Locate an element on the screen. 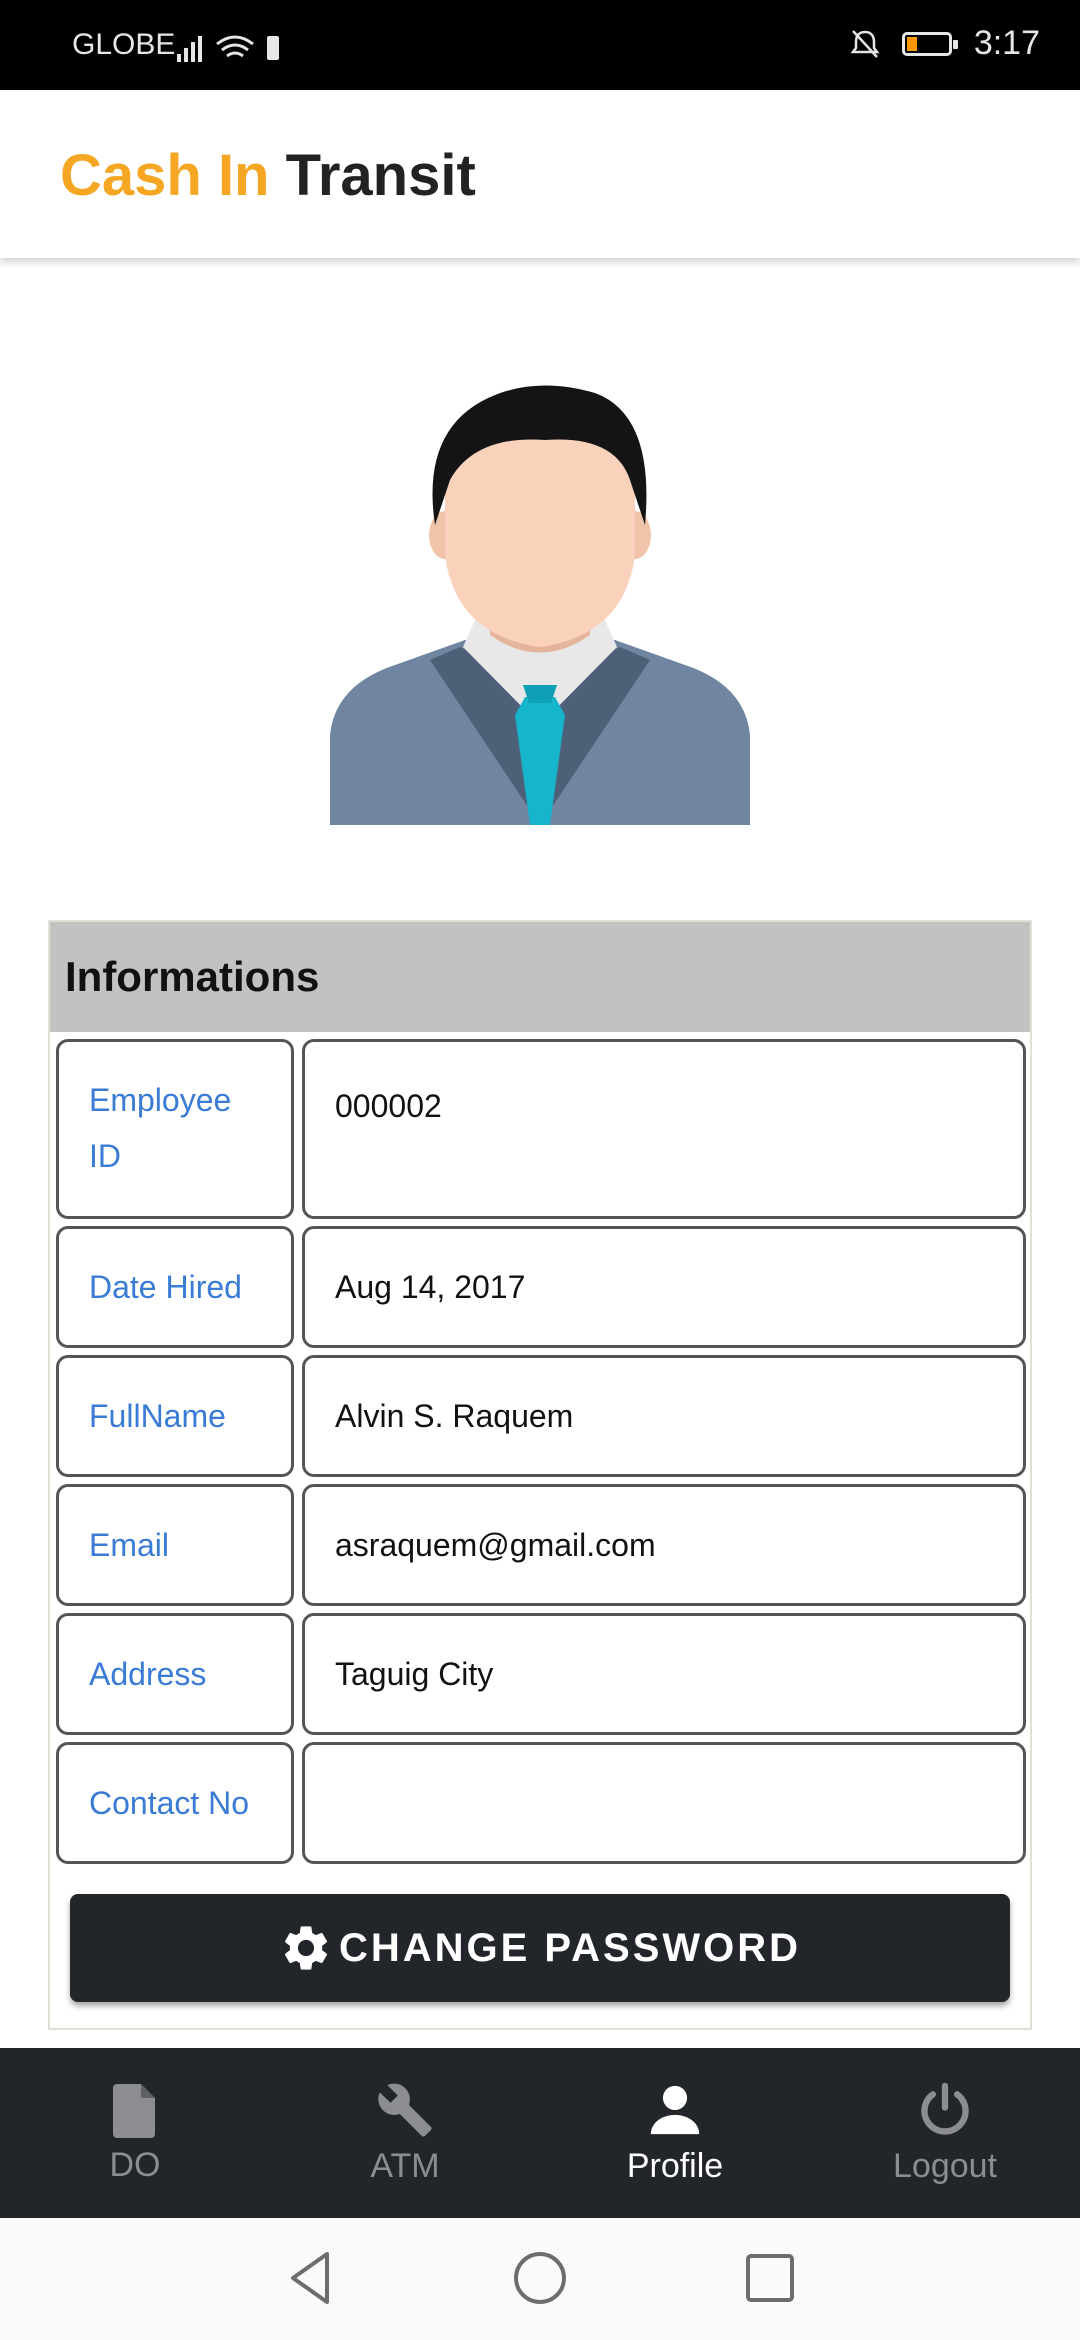  mute-bell-icon is located at coordinates (865, 43).